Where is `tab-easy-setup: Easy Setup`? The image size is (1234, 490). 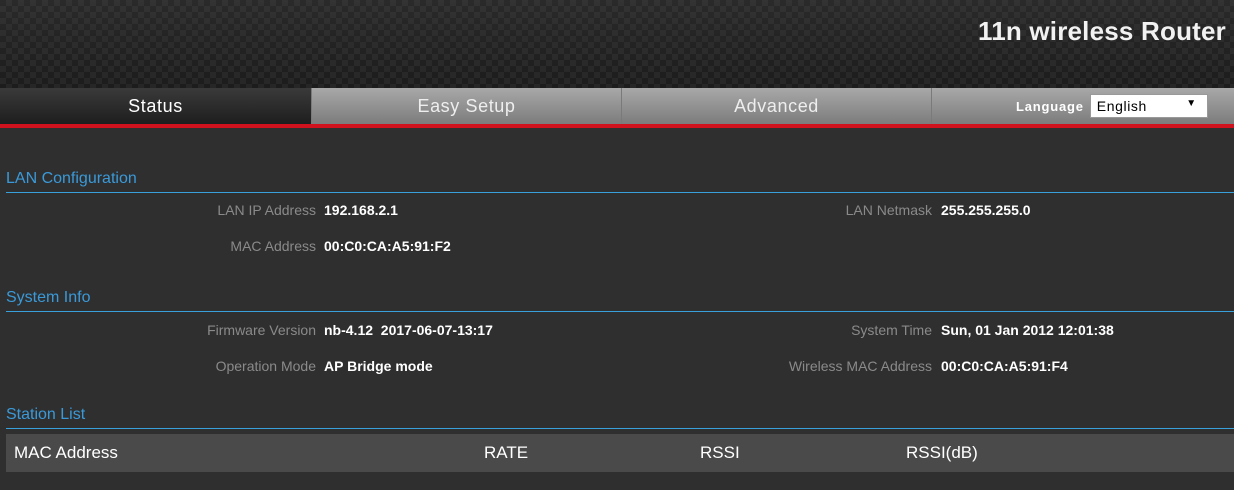
tab-easy-setup: Easy Setup is located at coordinates (467, 106).